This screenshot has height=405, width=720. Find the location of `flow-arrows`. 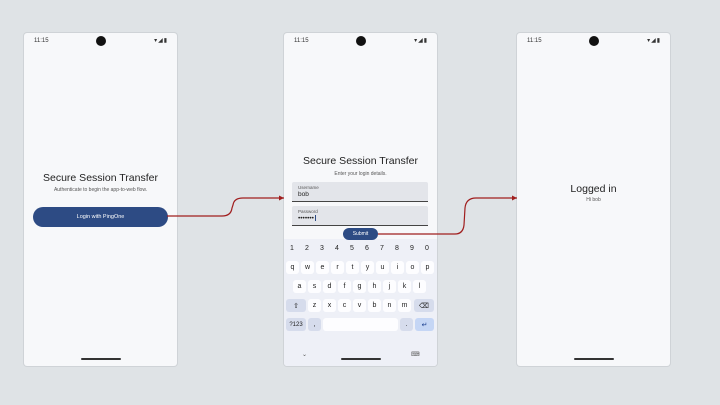

flow-arrows is located at coordinates (342, 215).